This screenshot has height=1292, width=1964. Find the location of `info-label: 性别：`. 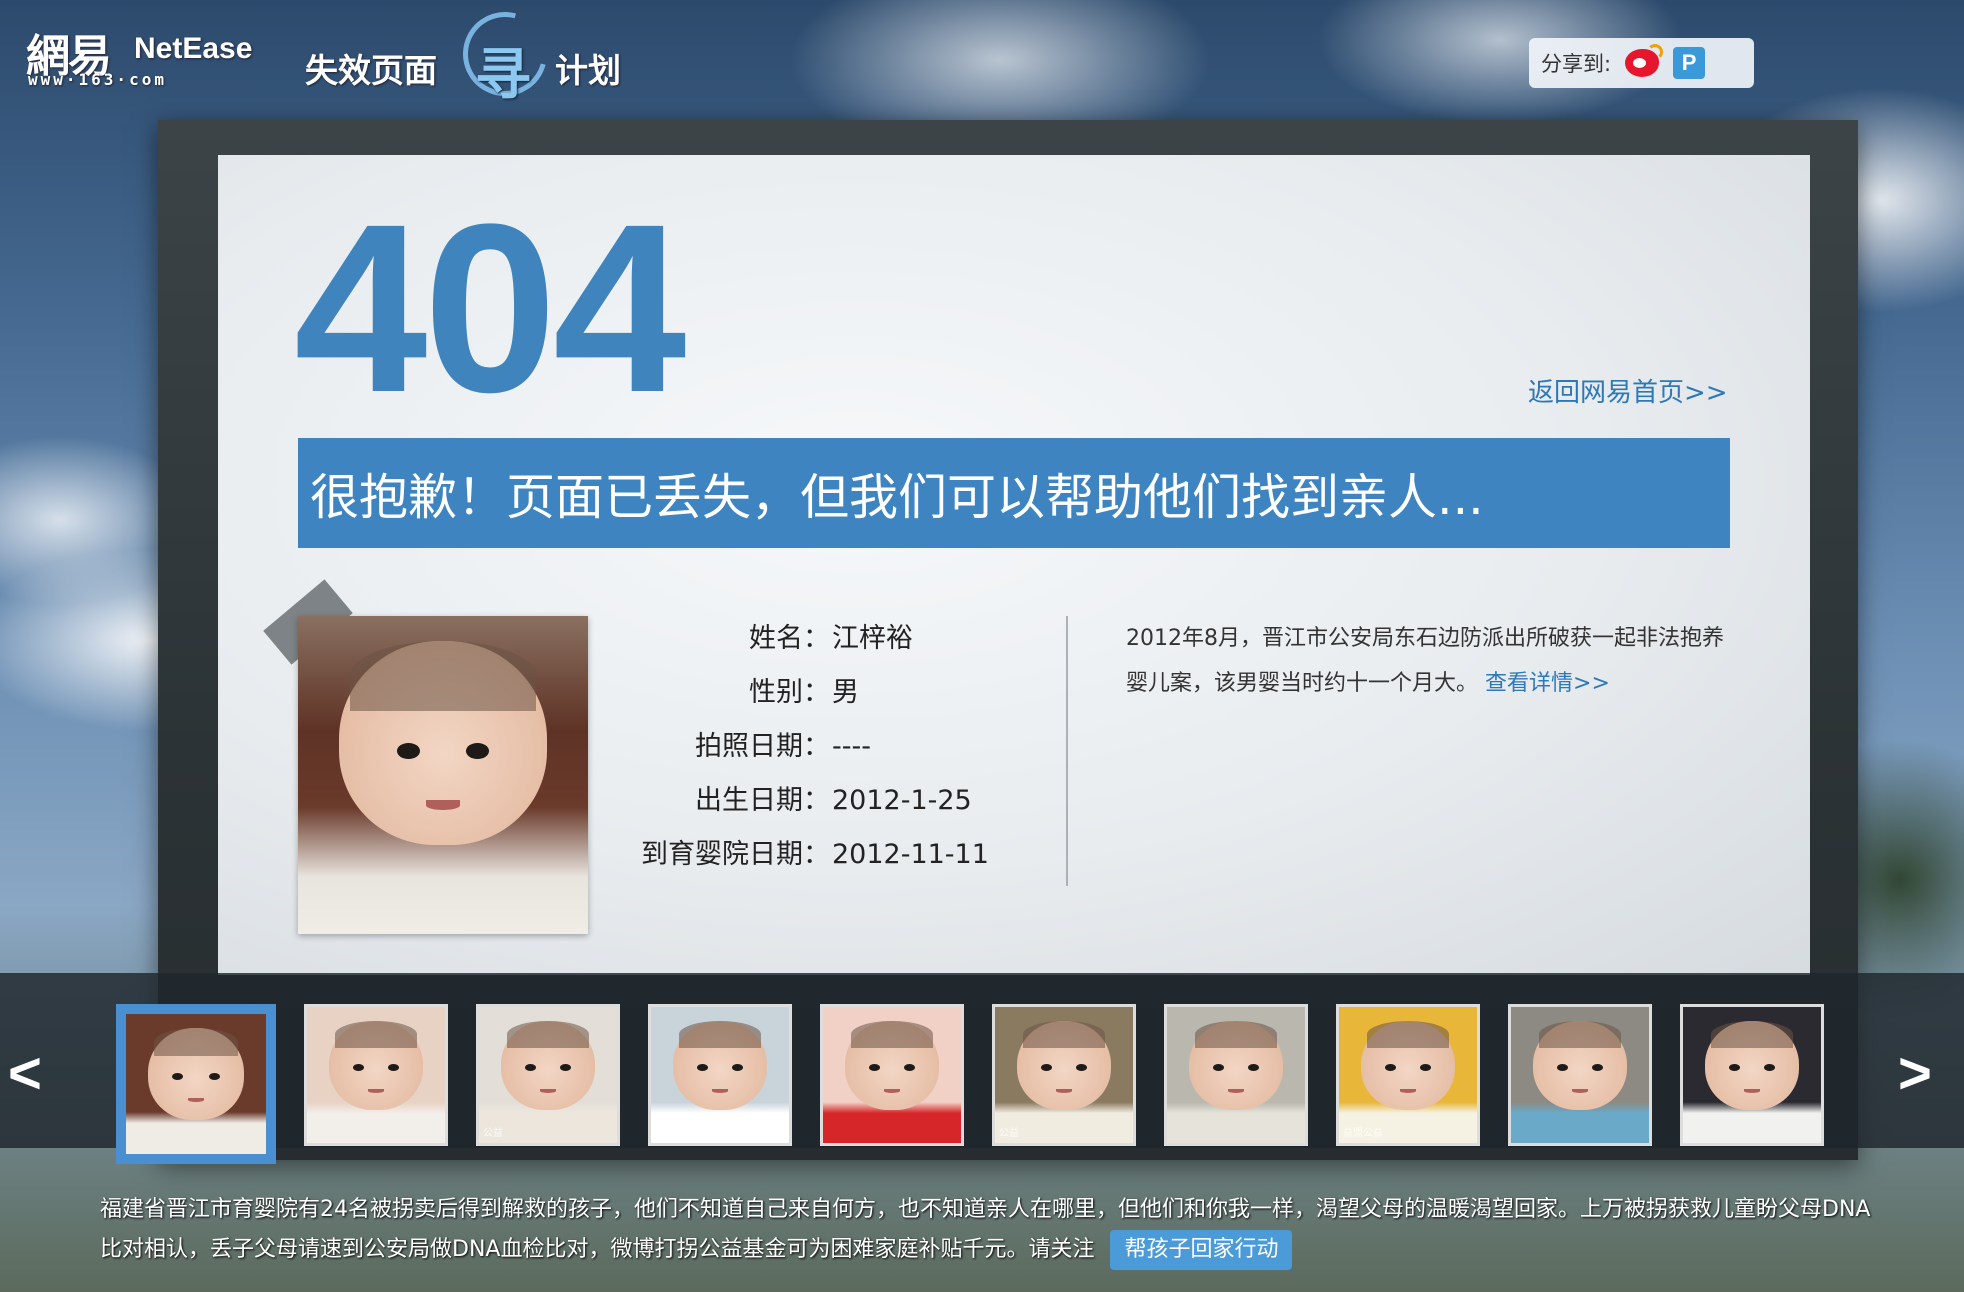

info-label: 性别： is located at coordinates (789, 692).